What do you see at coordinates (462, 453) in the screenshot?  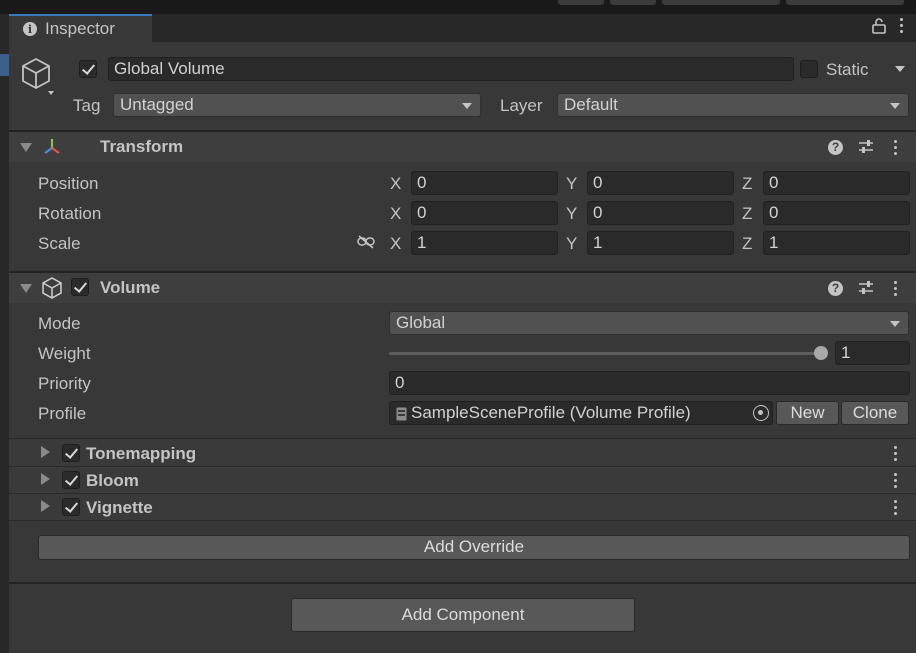 I see `override-item: Tonemapping` at bounding box center [462, 453].